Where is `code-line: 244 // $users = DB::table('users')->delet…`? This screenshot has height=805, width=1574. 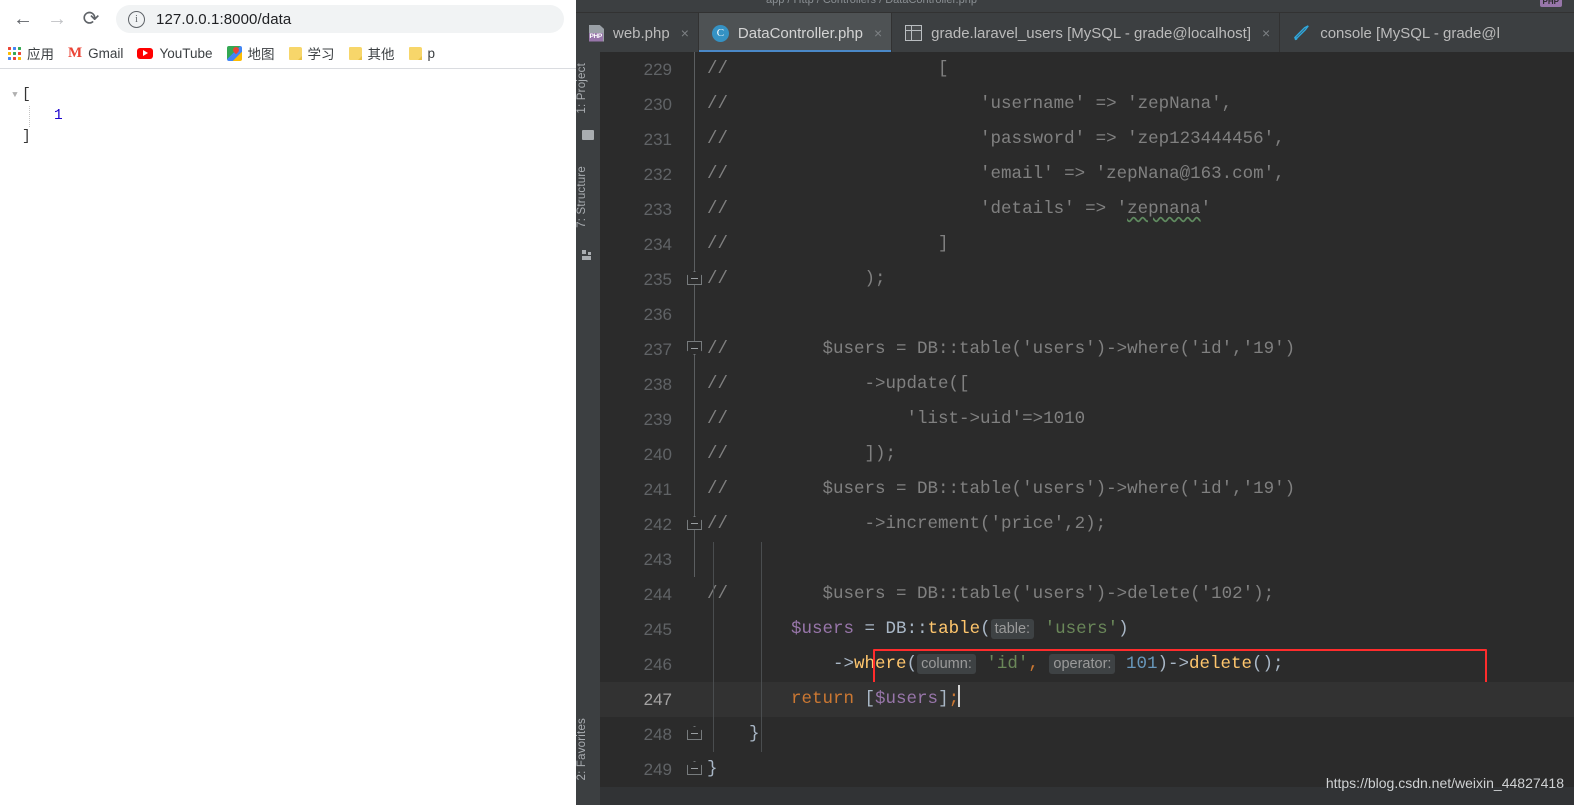
code-line: 244 // $users = DB::table('users')->delet… is located at coordinates (1087, 594).